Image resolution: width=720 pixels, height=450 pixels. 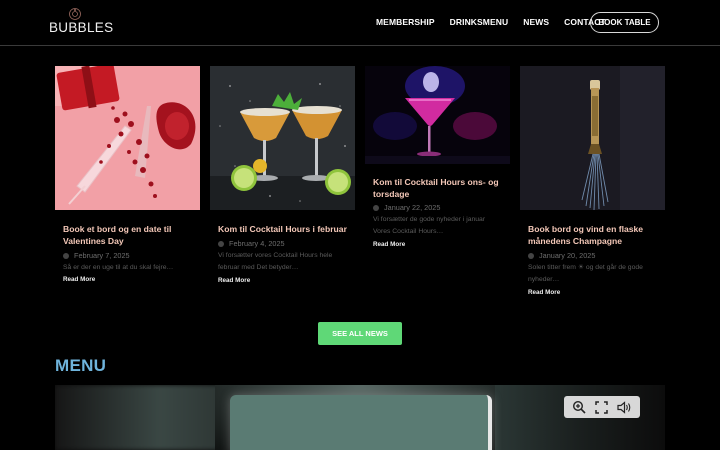 I want to click on margarita-cocktails-image, so click(x=282, y=138).